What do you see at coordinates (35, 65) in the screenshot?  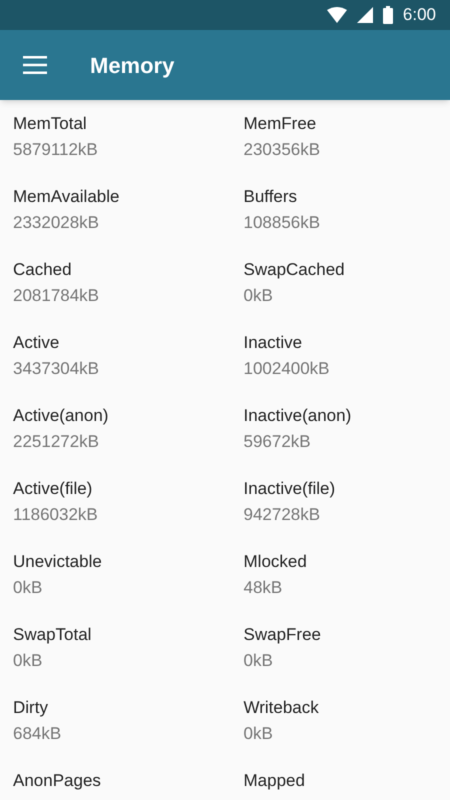 I see `menu-icon` at bounding box center [35, 65].